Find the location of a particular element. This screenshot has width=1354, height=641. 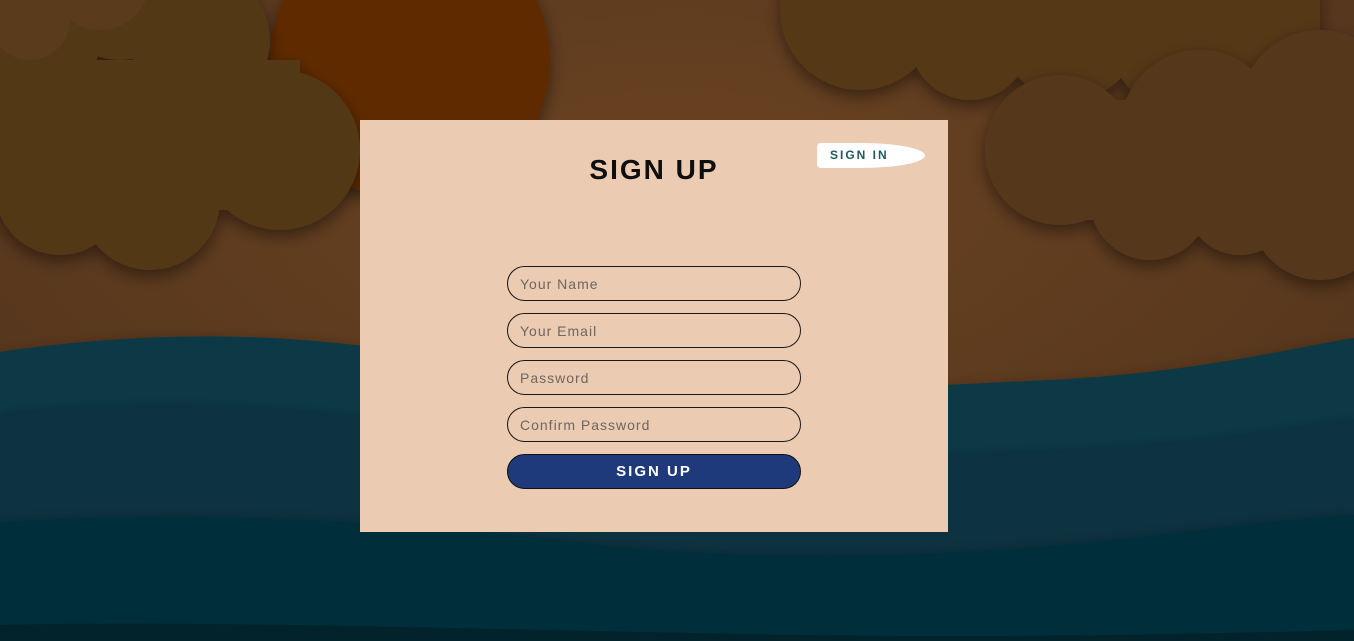

confirm-password-input is located at coordinates (654, 424).